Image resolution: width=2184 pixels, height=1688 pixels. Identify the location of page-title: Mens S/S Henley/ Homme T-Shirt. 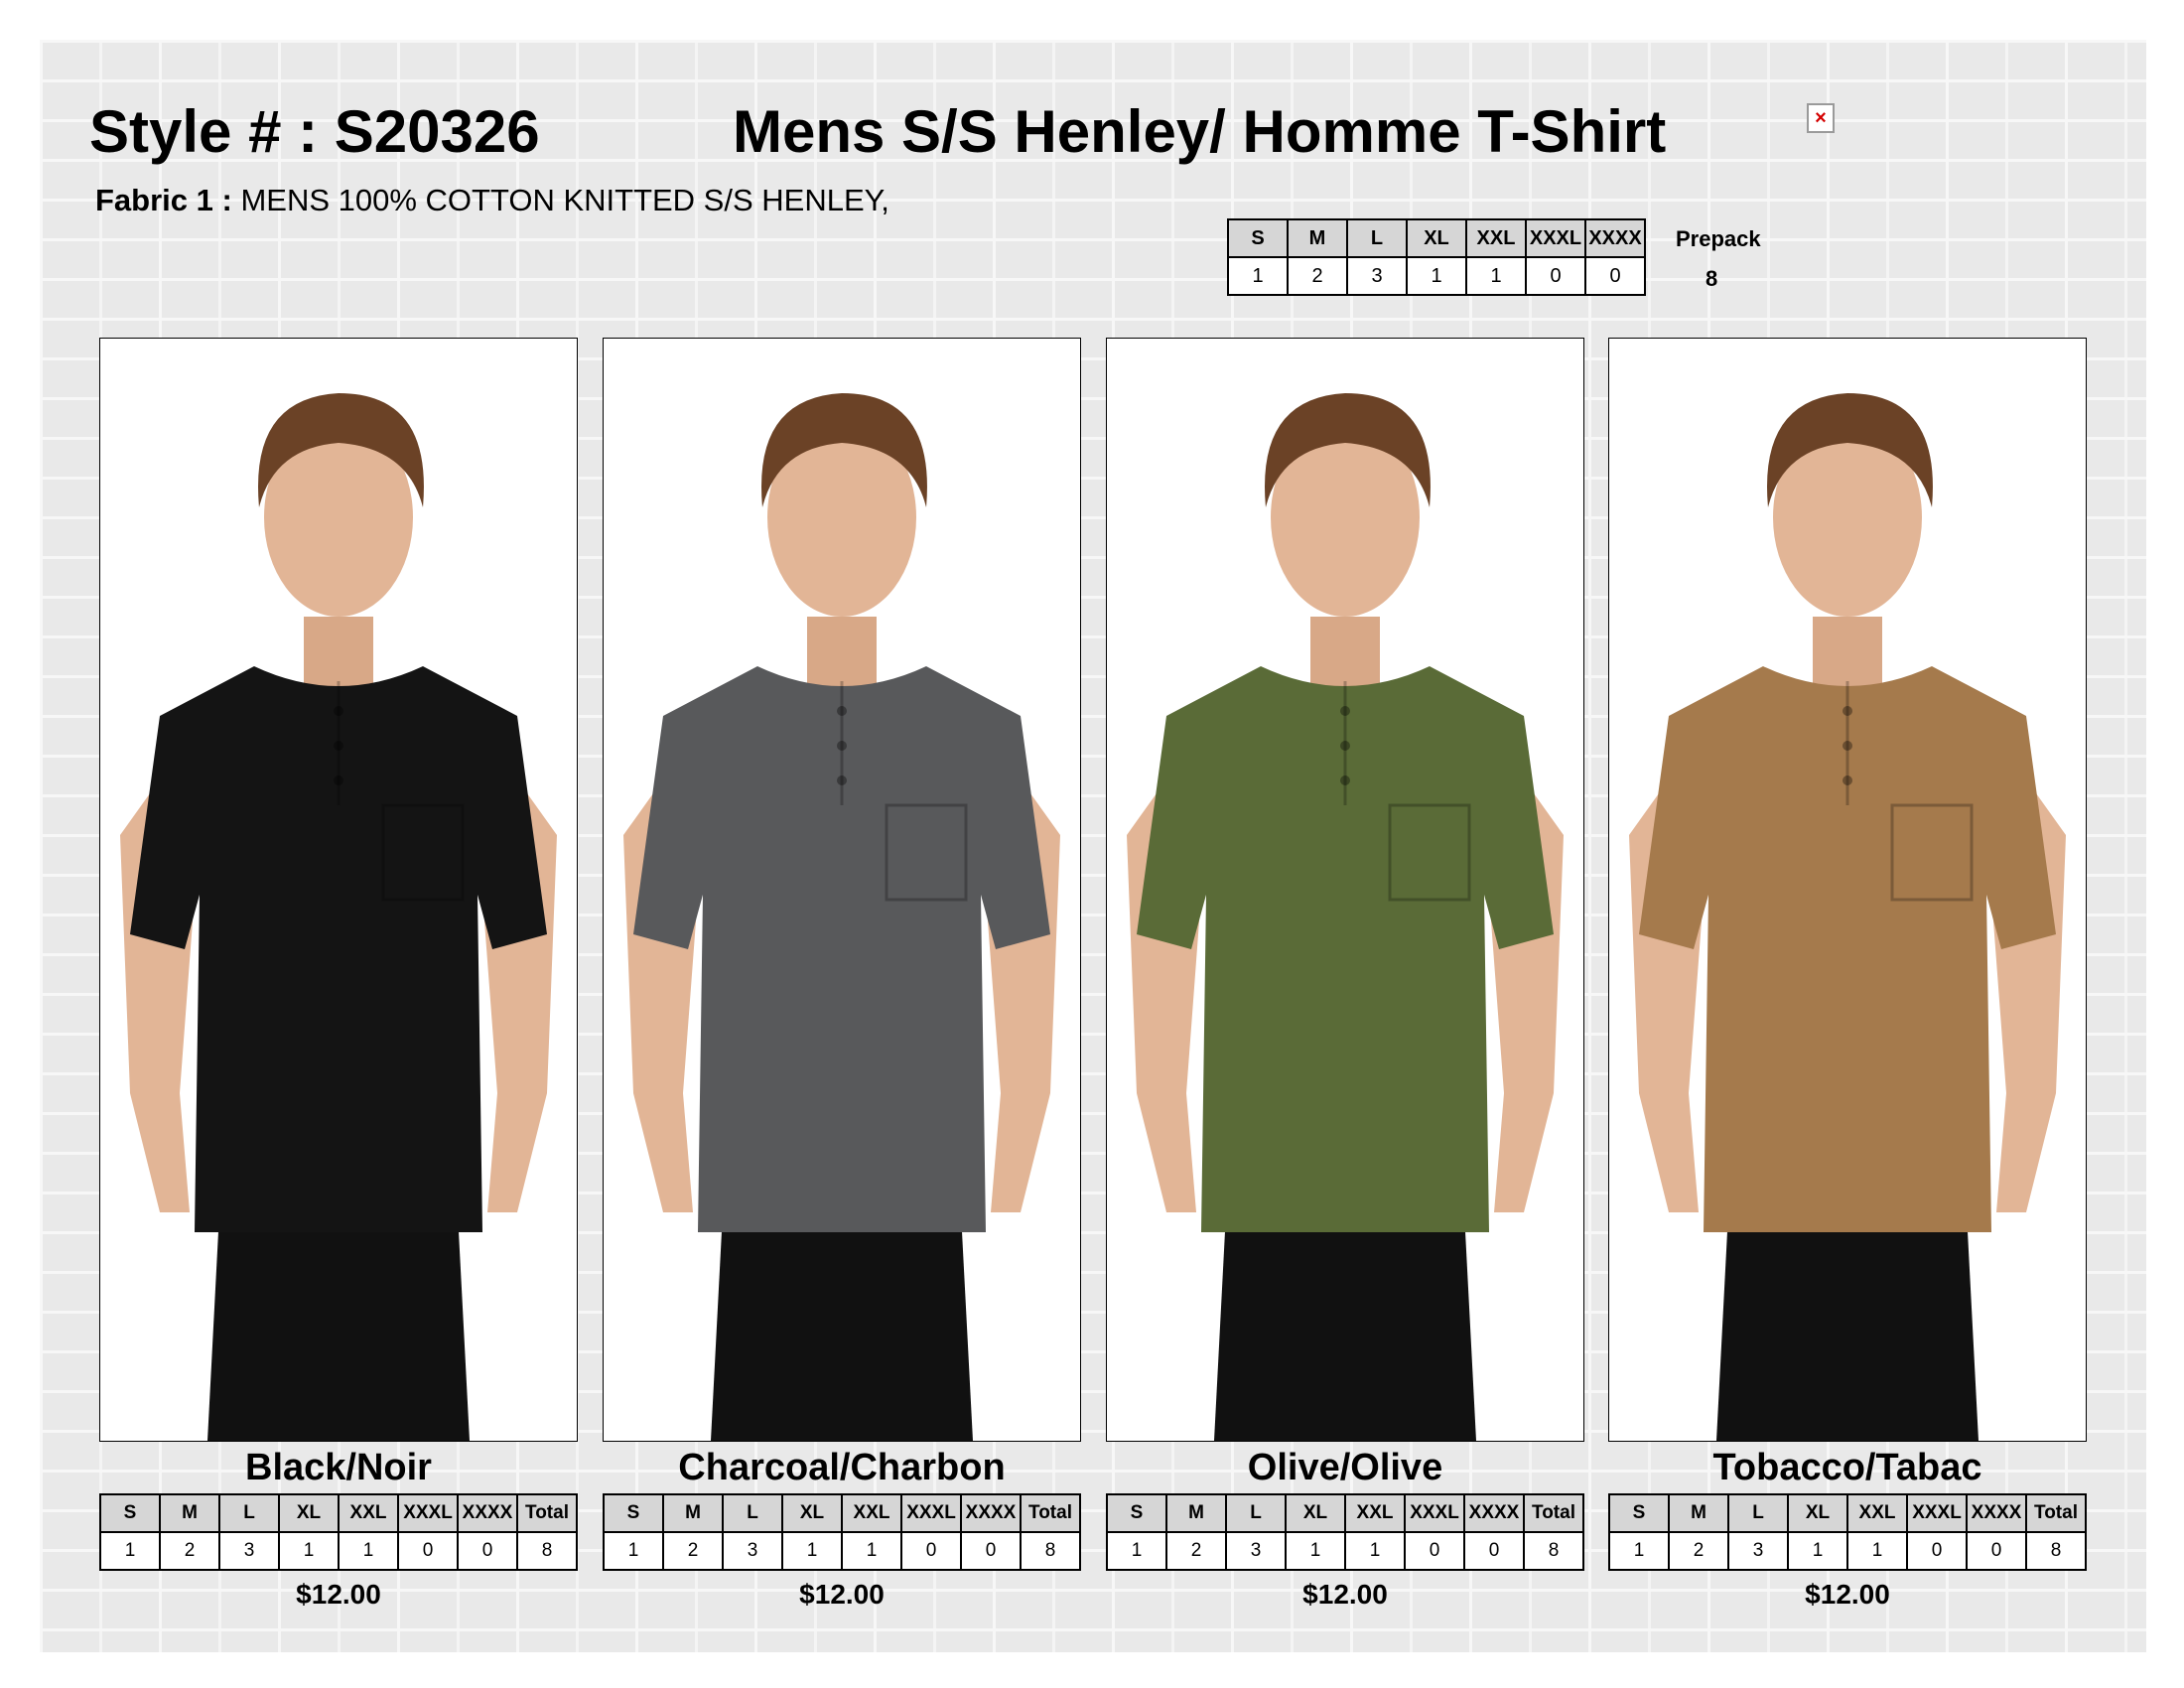
(1200, 131).